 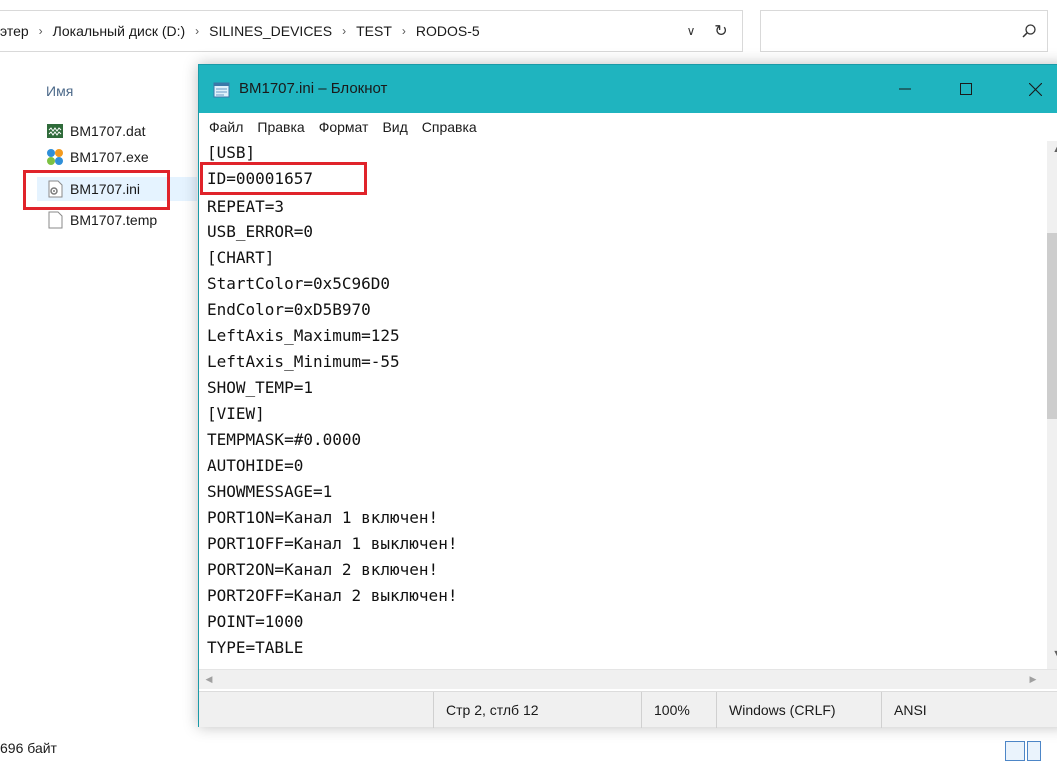 I want to click on text-line: SHOW_TEMP=1, so click(x=260, y=387).